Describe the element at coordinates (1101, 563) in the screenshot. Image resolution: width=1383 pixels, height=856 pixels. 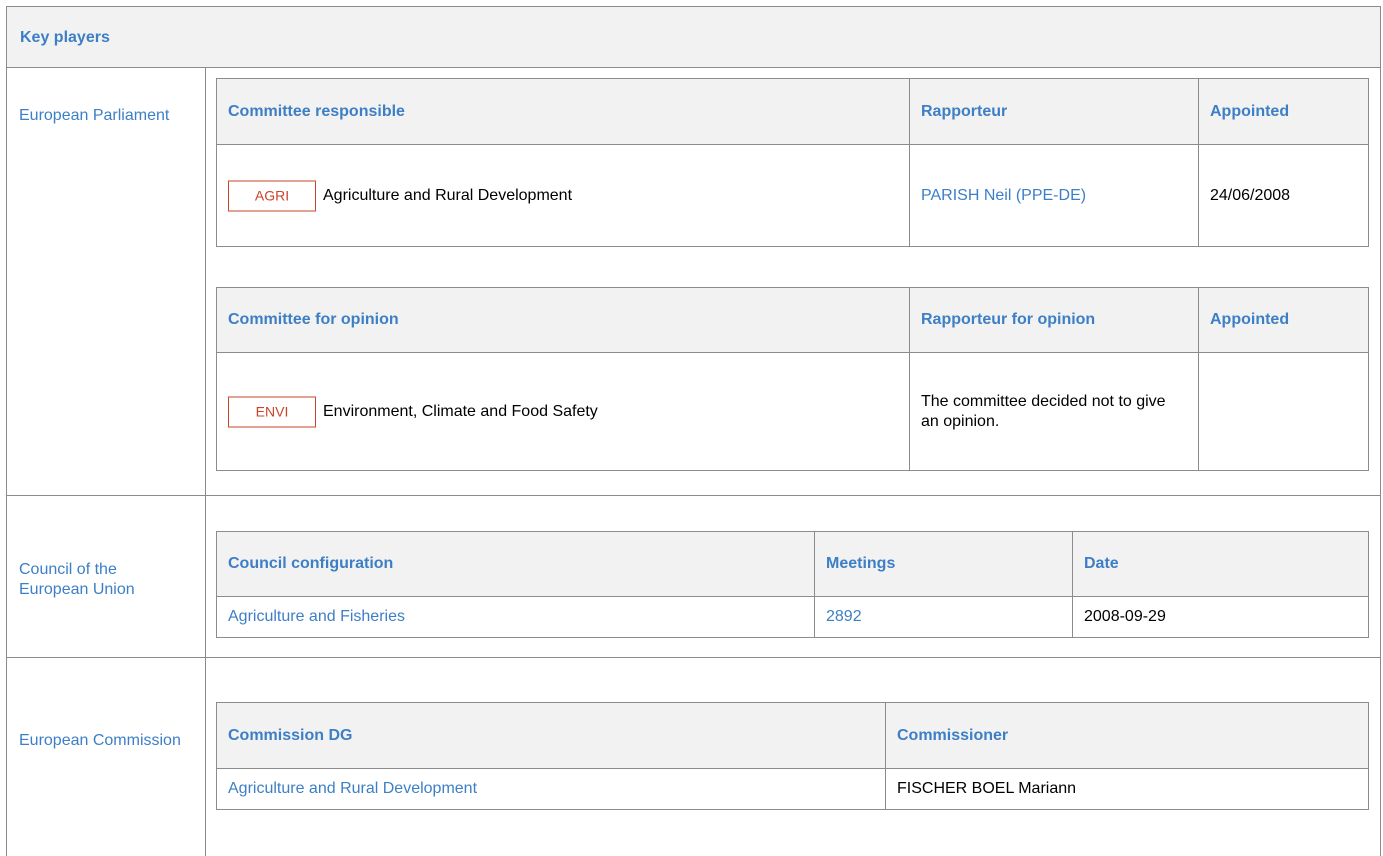
I see `header-date: Date` at that location.